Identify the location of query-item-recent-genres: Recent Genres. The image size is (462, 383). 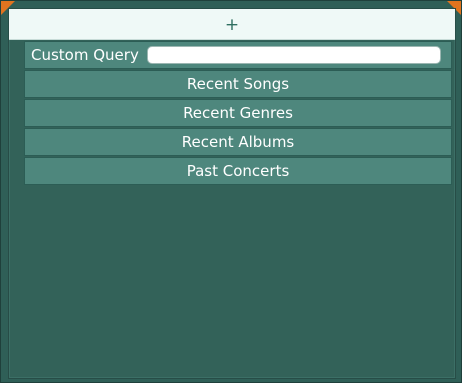
(238, 113).